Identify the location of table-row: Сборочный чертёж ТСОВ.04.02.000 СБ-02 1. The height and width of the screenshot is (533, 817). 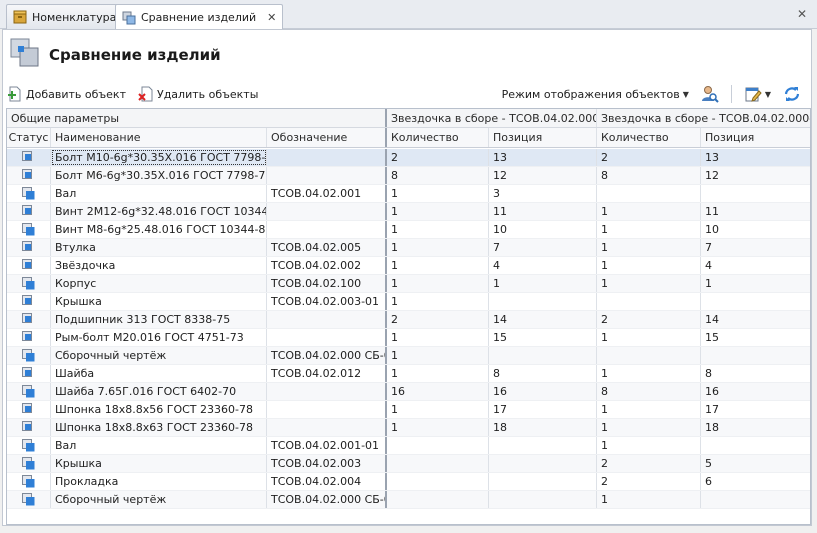
(408, 356).